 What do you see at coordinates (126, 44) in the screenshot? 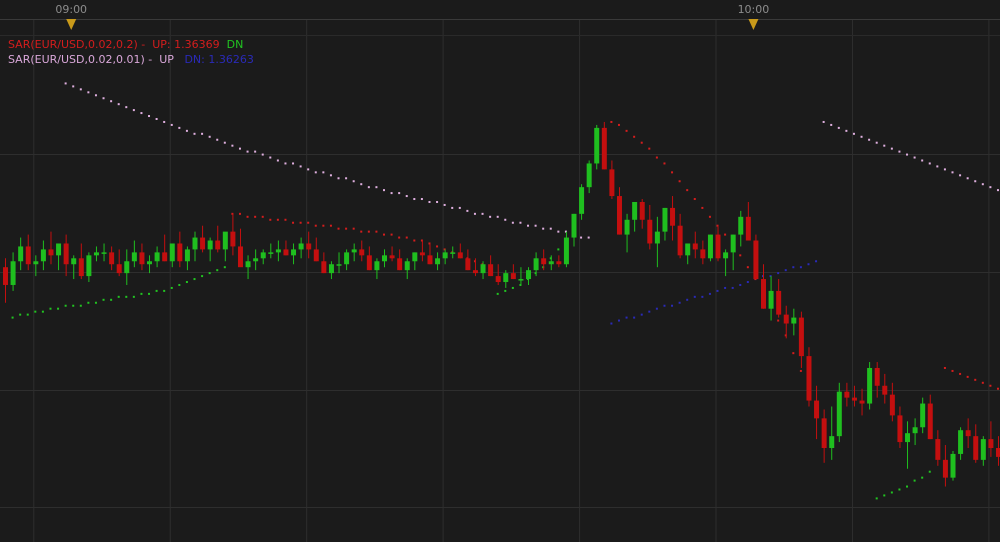
I see `legend-sar-1: SAR(EUR/USD,0.02,0.2) - UP: 1.36369 DN` at bounding box center [126, 44].